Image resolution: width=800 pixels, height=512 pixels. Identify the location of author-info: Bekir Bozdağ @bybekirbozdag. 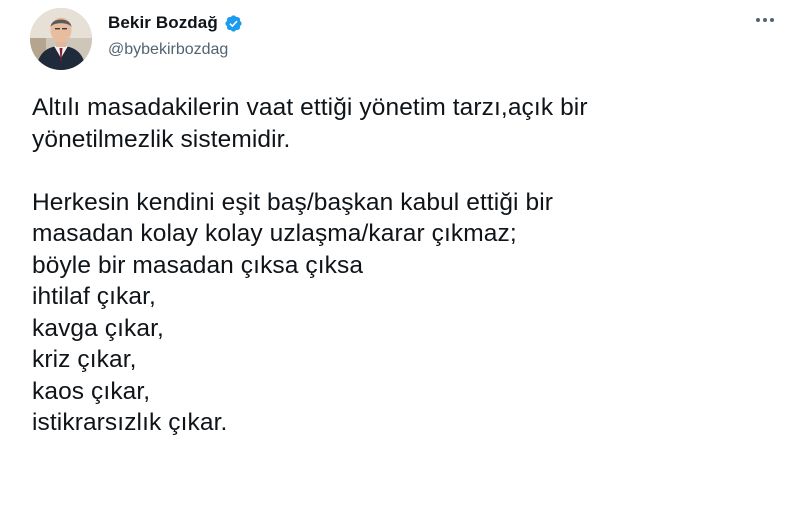
(175, 35).